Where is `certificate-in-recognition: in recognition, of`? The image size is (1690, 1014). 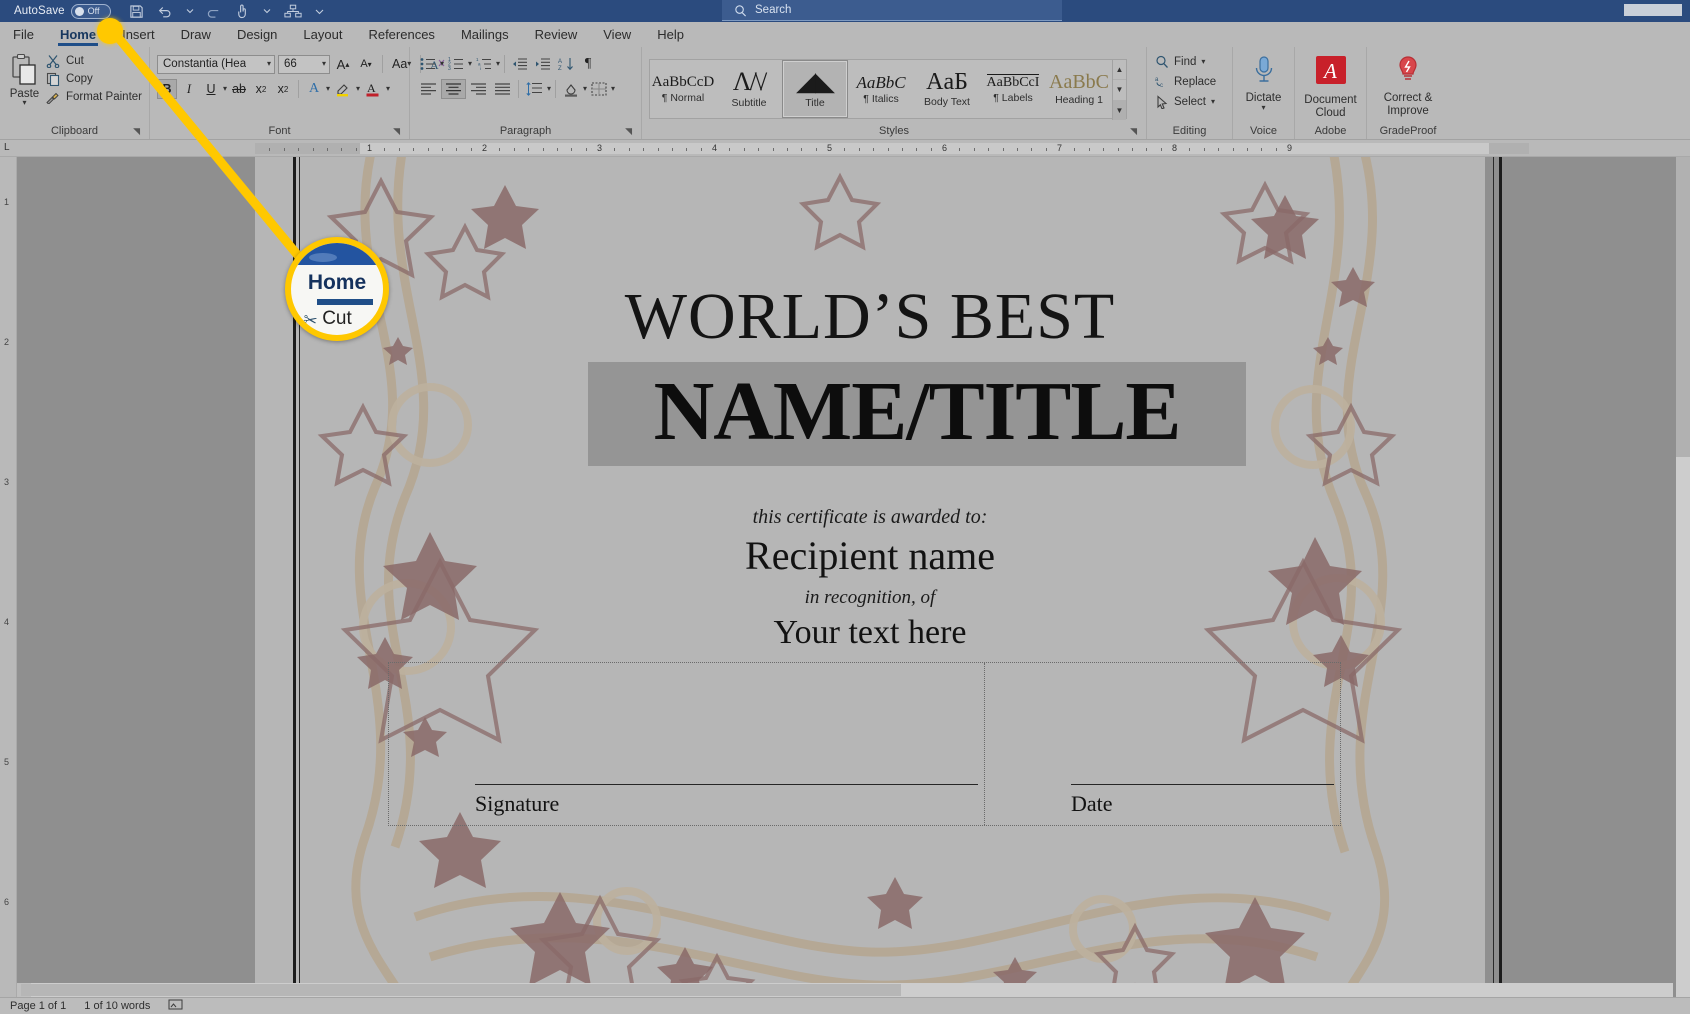
certificate-in-recognition: in recognition, of is located at coordinates (870, 598).